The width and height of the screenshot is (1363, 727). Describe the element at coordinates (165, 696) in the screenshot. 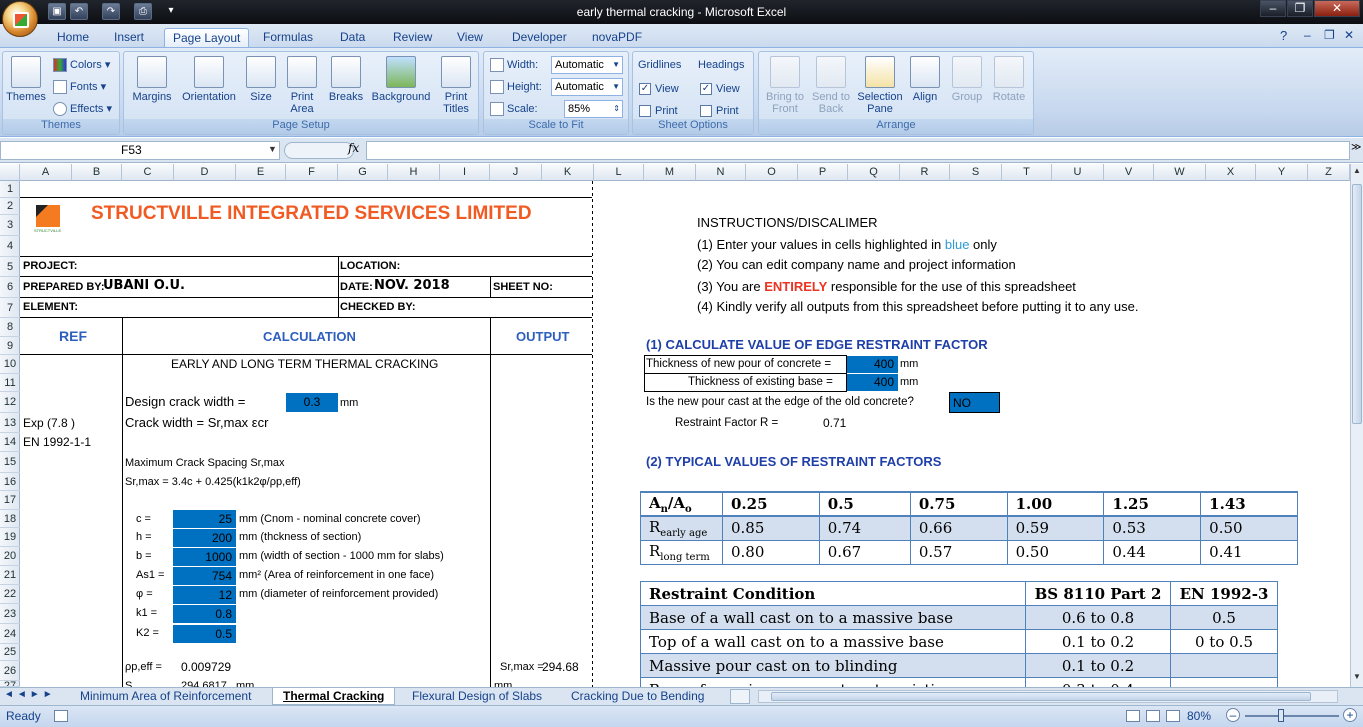

I see `sheet-tab: Minimum Area of Reinforcement` at that location.